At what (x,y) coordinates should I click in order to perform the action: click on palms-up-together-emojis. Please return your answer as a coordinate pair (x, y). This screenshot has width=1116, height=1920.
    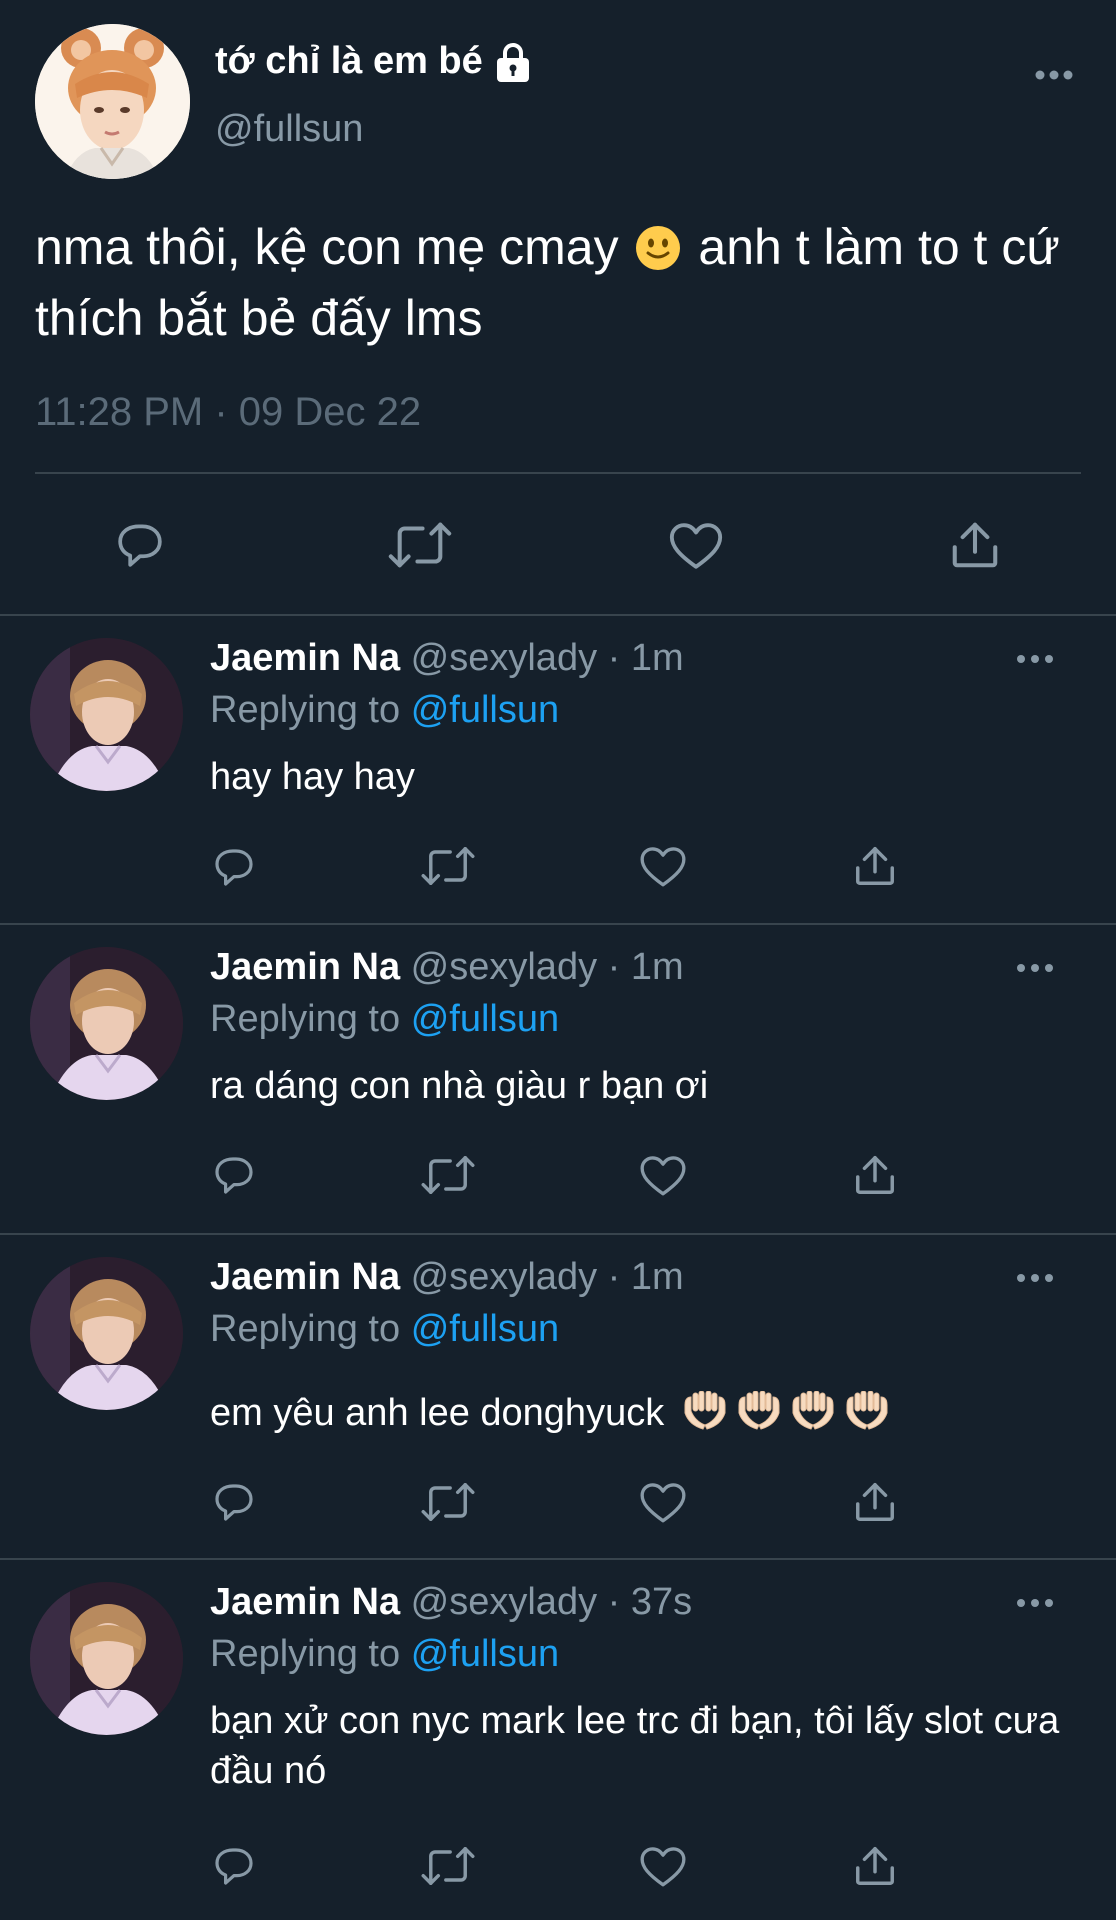
    Looking at the image, I should click on (788, 1417).